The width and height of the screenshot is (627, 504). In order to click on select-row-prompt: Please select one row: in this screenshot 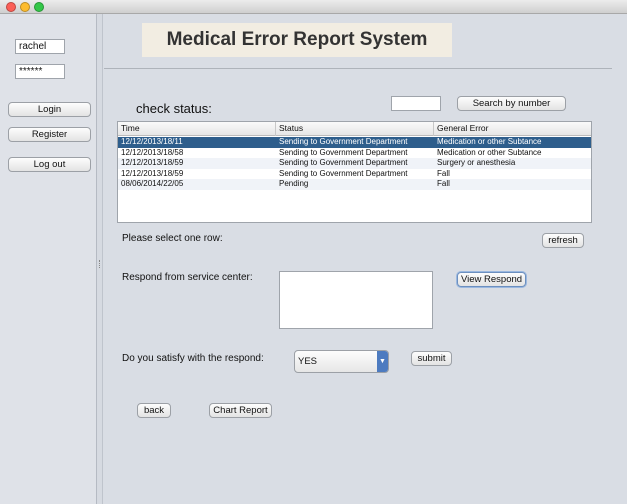, I will do `click(172, 238)`.